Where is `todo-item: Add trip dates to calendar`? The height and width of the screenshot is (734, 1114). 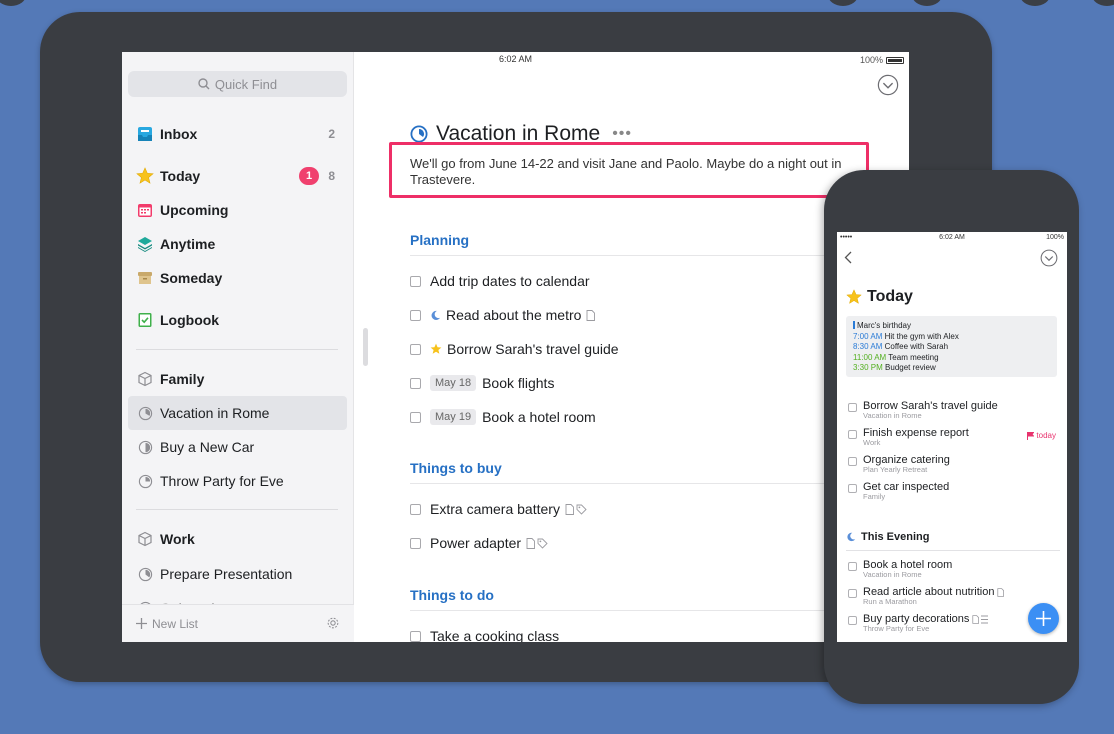 todo-item: Add trip dates to calendar is located at coordinates (500, 281).